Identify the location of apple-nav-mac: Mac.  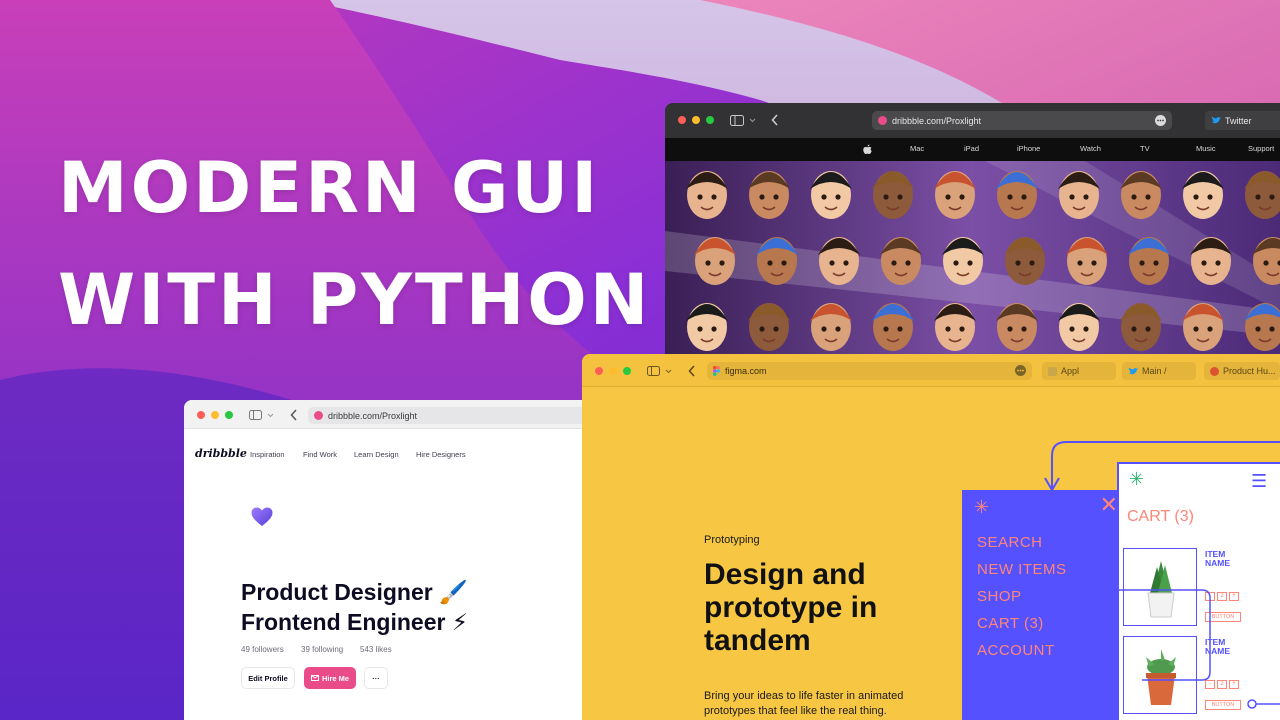
(917, 148).